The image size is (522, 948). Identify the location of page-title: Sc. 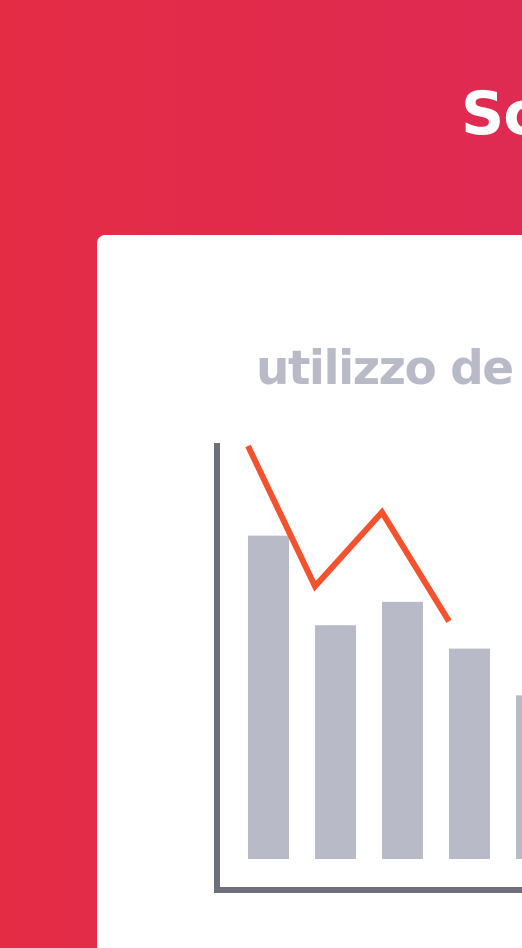
(491, 114).